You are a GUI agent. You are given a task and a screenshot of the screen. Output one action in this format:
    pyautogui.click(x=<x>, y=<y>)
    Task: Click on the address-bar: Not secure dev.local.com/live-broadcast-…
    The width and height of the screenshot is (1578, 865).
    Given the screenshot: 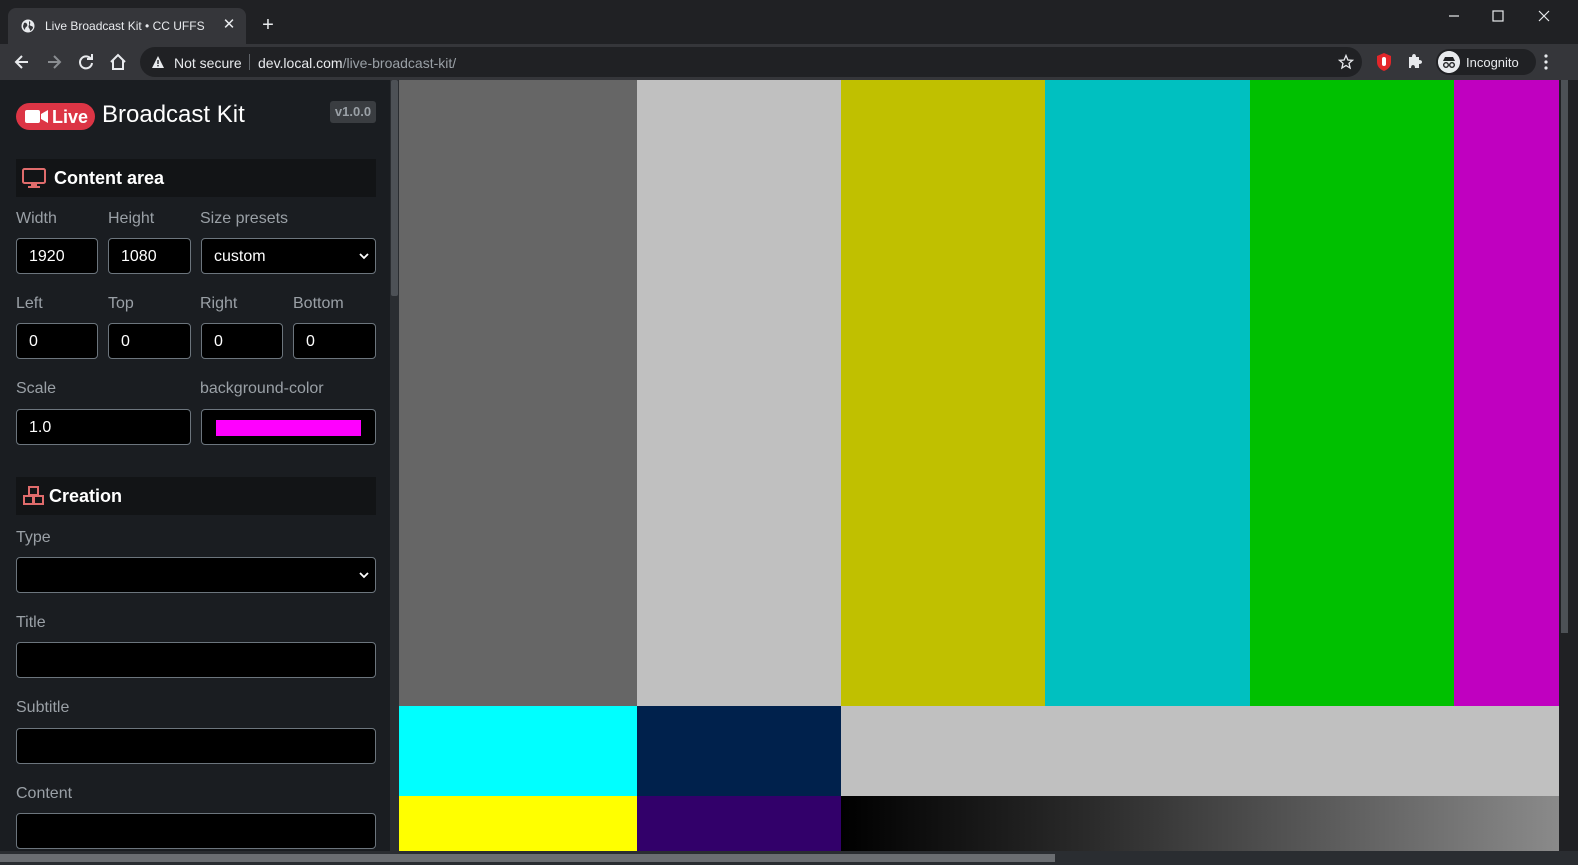 What is the action you would take?
    pyautogui.click(x=751, y=62)
    